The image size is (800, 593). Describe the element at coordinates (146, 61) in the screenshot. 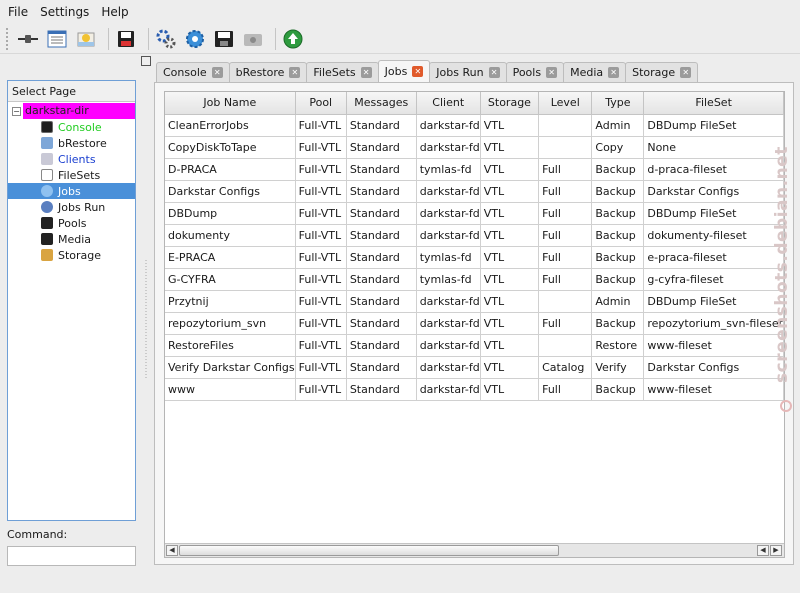

I see `dock-float-button` at that location.